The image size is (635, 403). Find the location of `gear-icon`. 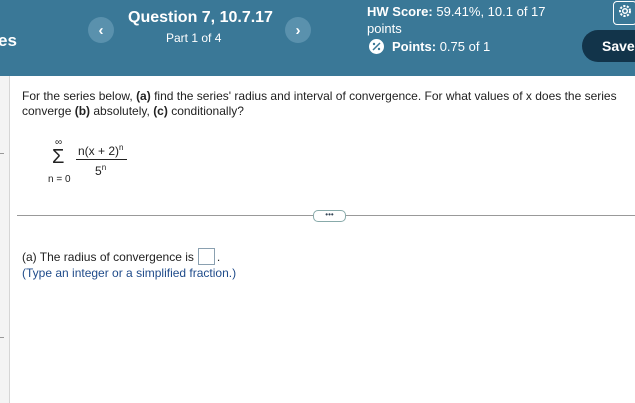

gear-icon is located at coordinates (625, 13).